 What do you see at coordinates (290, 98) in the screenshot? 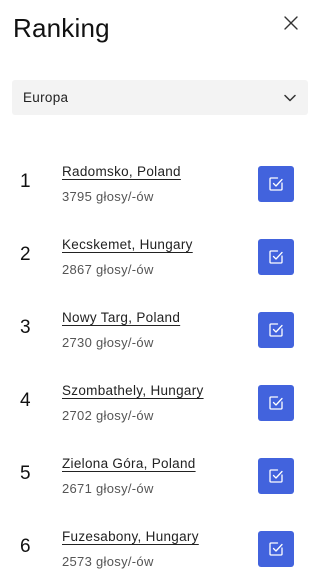
I see `chevron-down-icon` at bounding box center [290, 98].